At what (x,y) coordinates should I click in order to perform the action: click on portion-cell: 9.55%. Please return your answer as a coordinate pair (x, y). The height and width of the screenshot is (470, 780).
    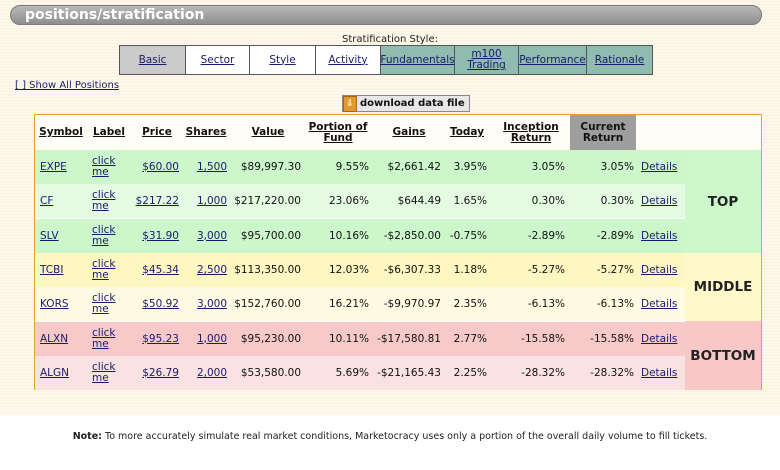
    Looking at the image, I should click on (352, 167).